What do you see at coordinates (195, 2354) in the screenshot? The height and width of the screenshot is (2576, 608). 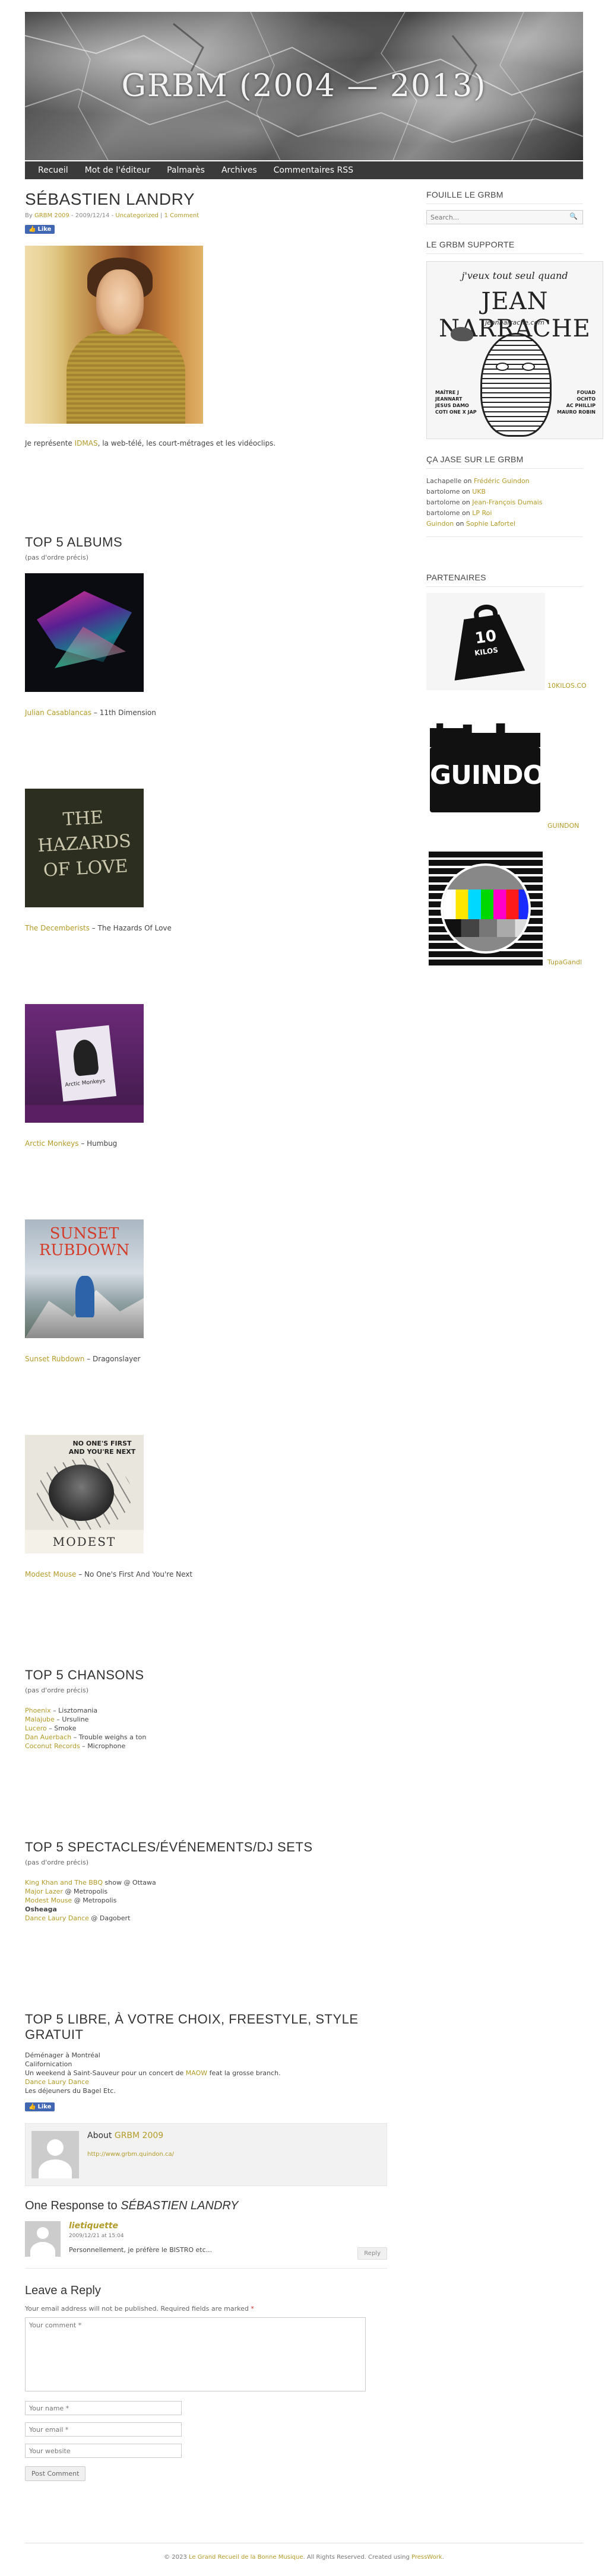 I see `comment-textarea` at bounding box center [195, 2354].